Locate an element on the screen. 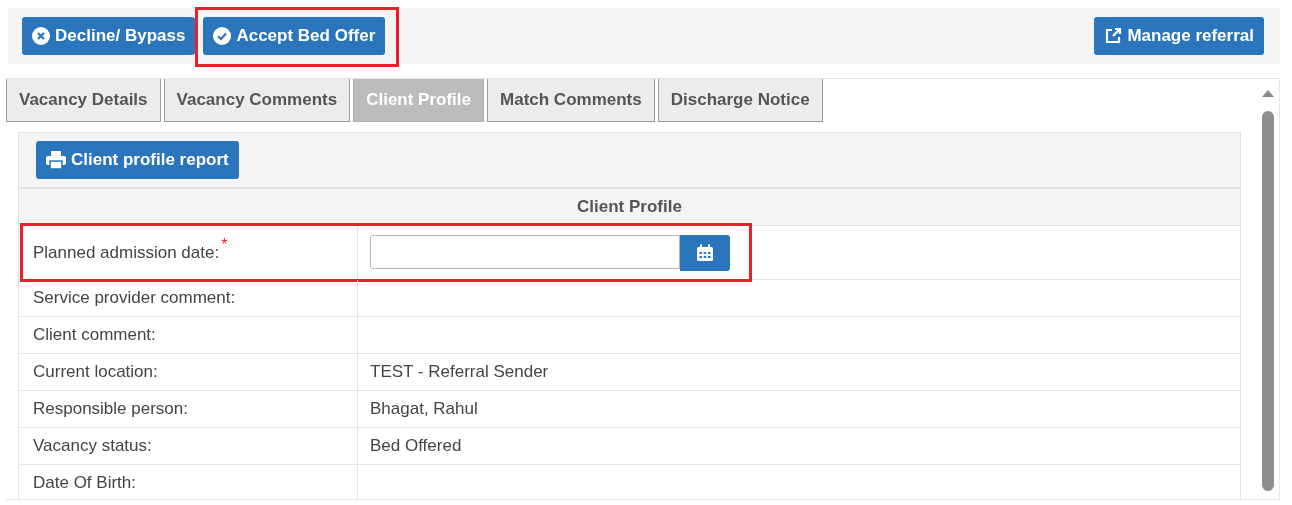  tab: Vacancy Details is located at coordinates (83, 100).